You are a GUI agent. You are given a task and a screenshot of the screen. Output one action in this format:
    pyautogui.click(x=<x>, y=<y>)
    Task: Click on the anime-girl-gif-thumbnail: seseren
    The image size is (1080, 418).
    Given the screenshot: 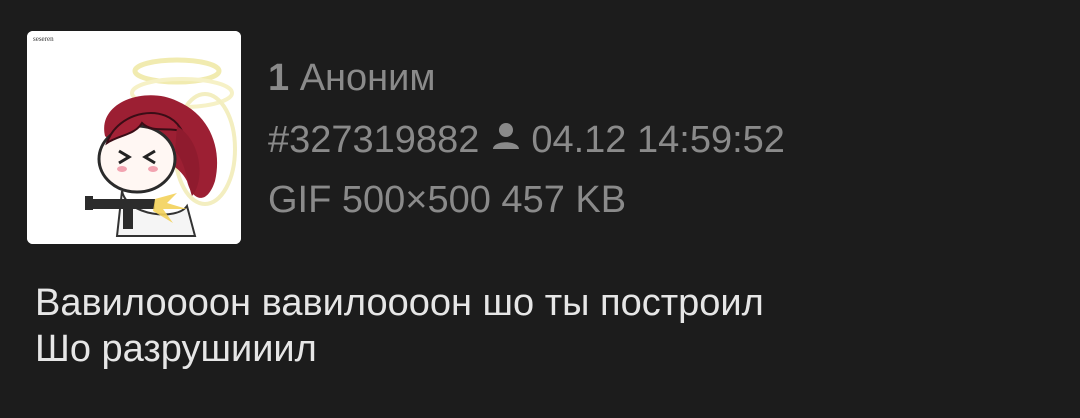 What is the action you would take?
    pyautogui.click(x=134, y=137)
    